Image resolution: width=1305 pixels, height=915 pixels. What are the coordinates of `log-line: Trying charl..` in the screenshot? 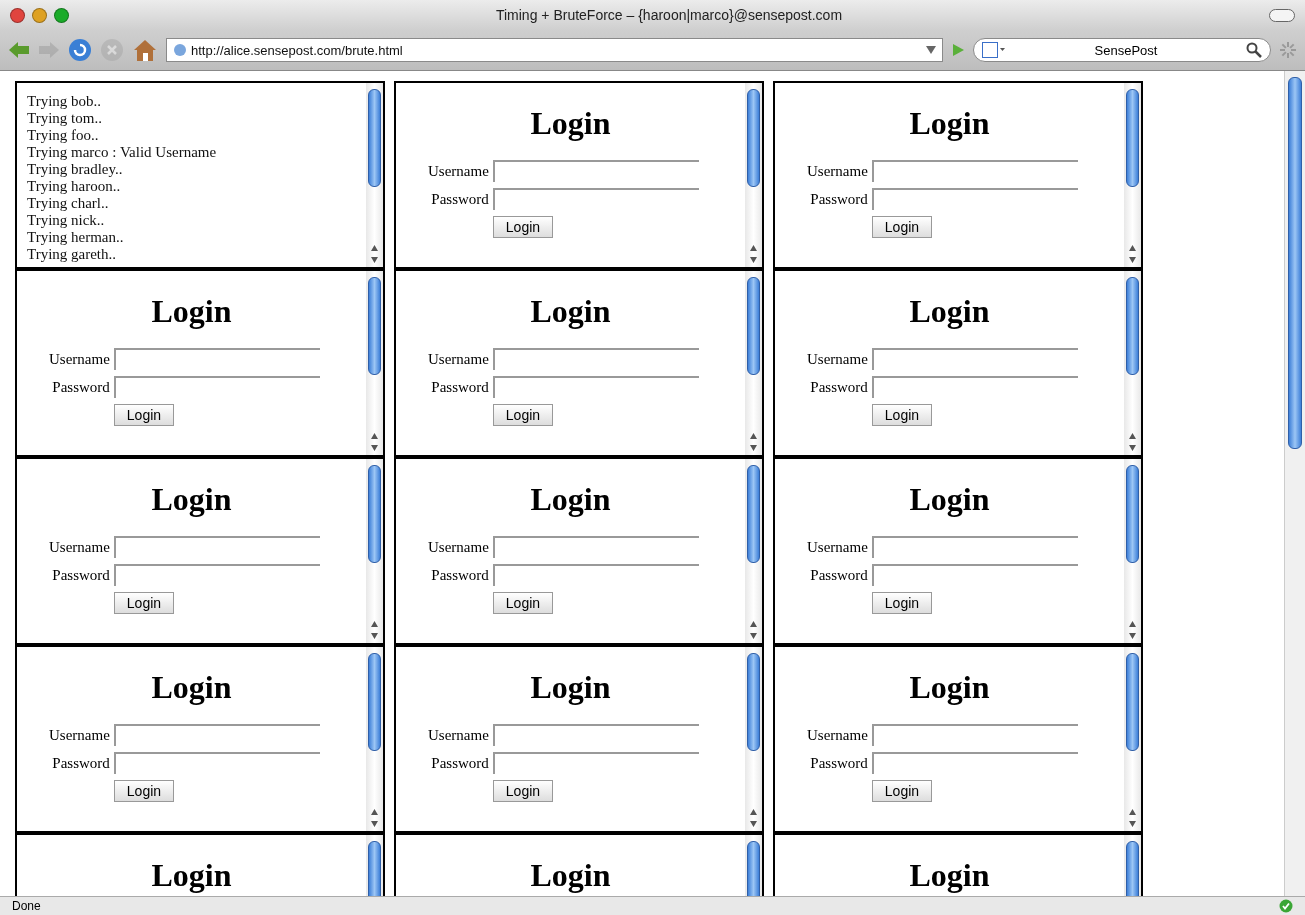 It's located at (68, 203).